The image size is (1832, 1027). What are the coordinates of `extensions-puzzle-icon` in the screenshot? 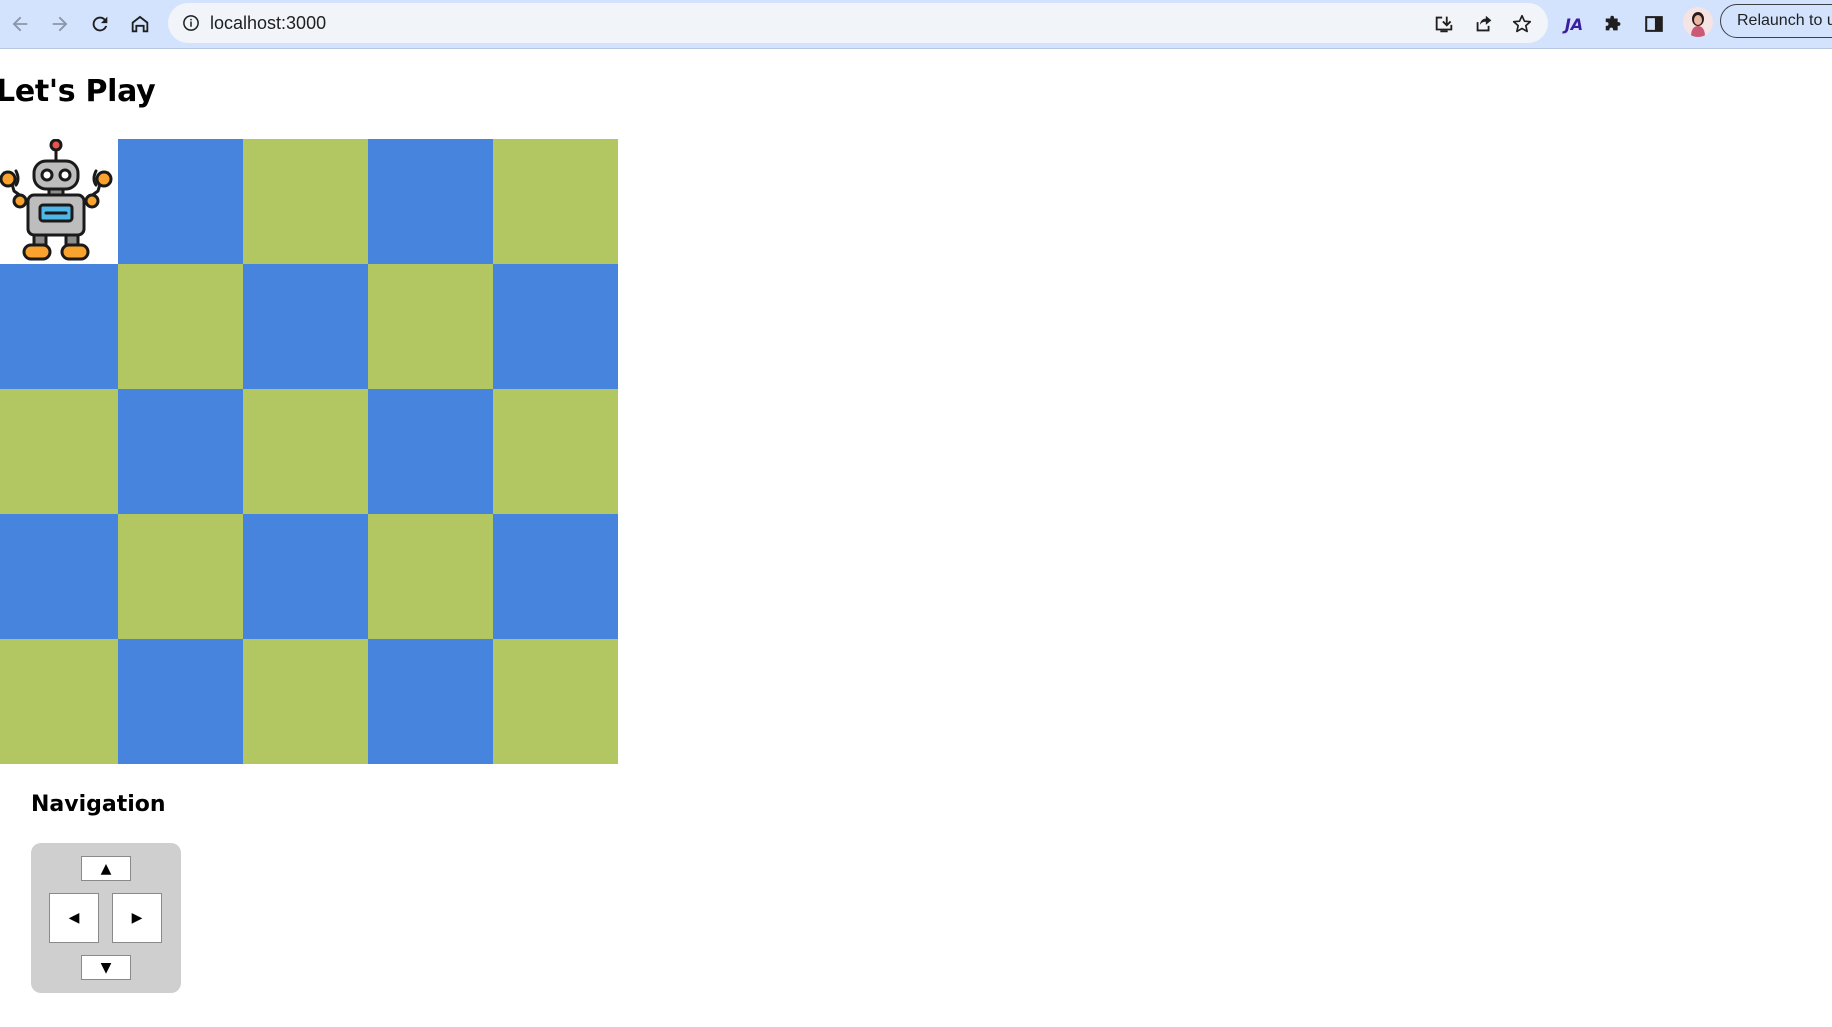 It's located at (1613, 23).